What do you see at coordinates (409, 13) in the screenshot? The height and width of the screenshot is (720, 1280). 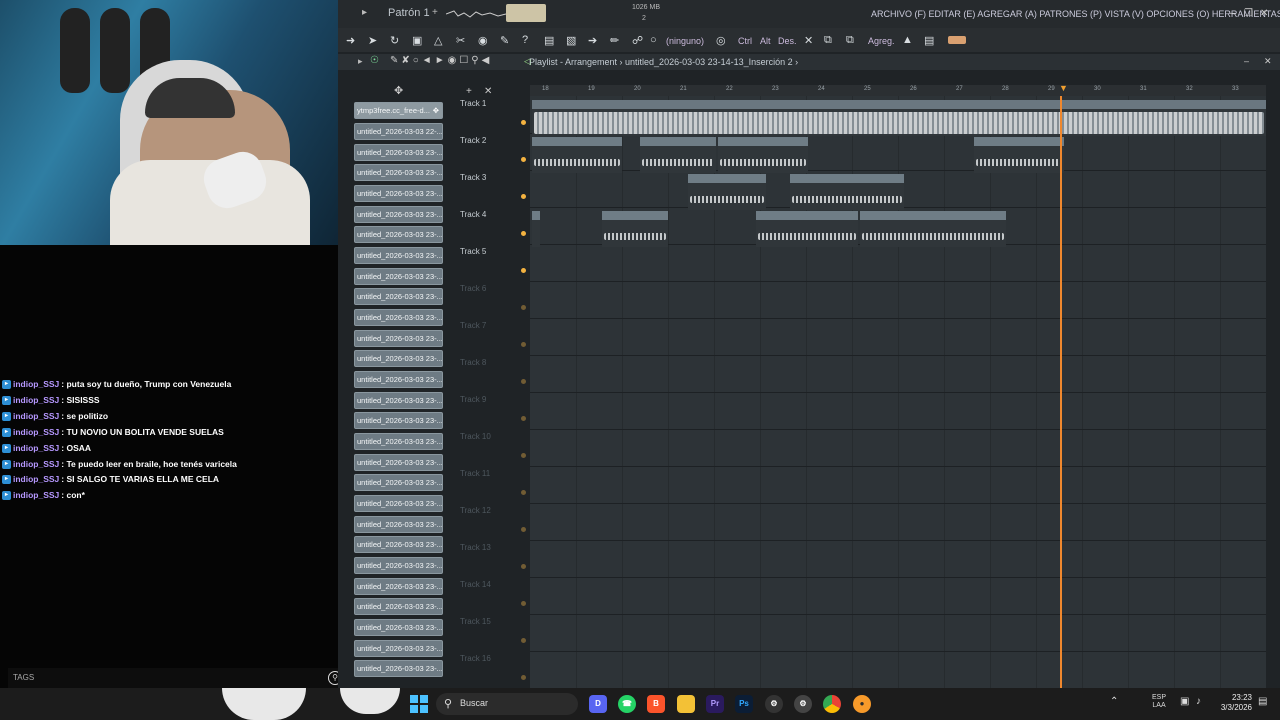 I see `pattern-selector: Patrón 1` at bounding box center [409, 13].